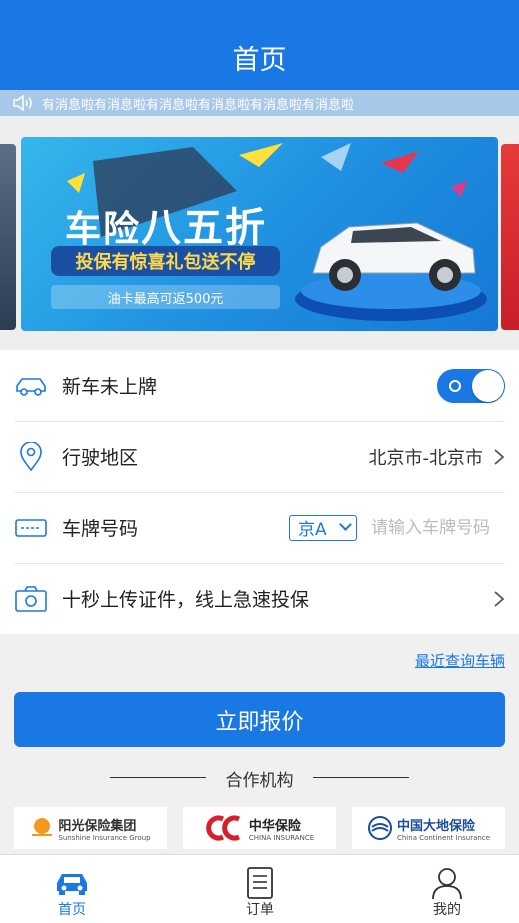 The image size is (519, 923). Describe the element at coordinates (435, 826) in the screenshot. I see `partner-name: 中国大地保险` at that location.